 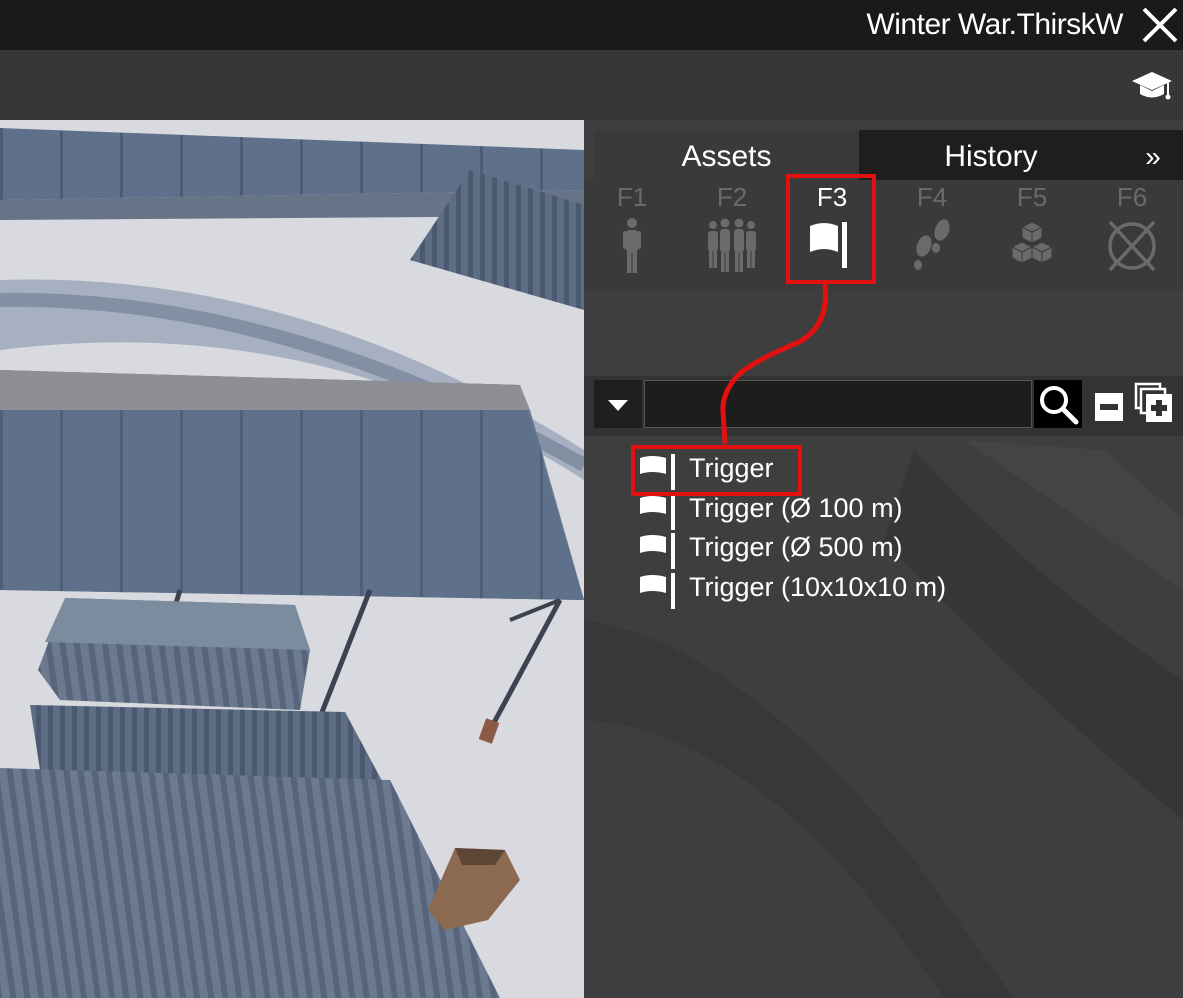 I want to click on category-f2: F2, so click(x=732, y=235).